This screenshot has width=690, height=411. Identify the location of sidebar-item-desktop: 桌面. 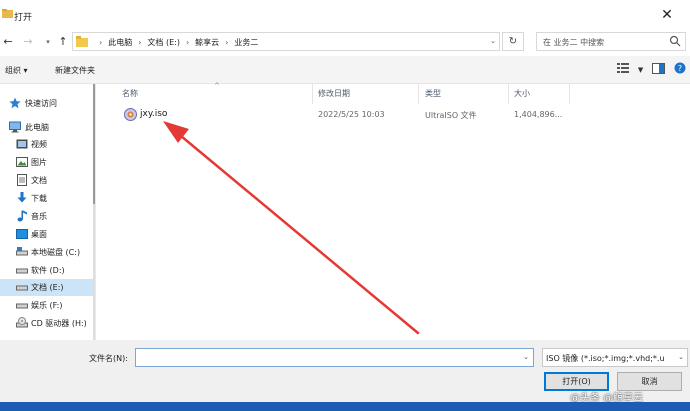
(47, 234).